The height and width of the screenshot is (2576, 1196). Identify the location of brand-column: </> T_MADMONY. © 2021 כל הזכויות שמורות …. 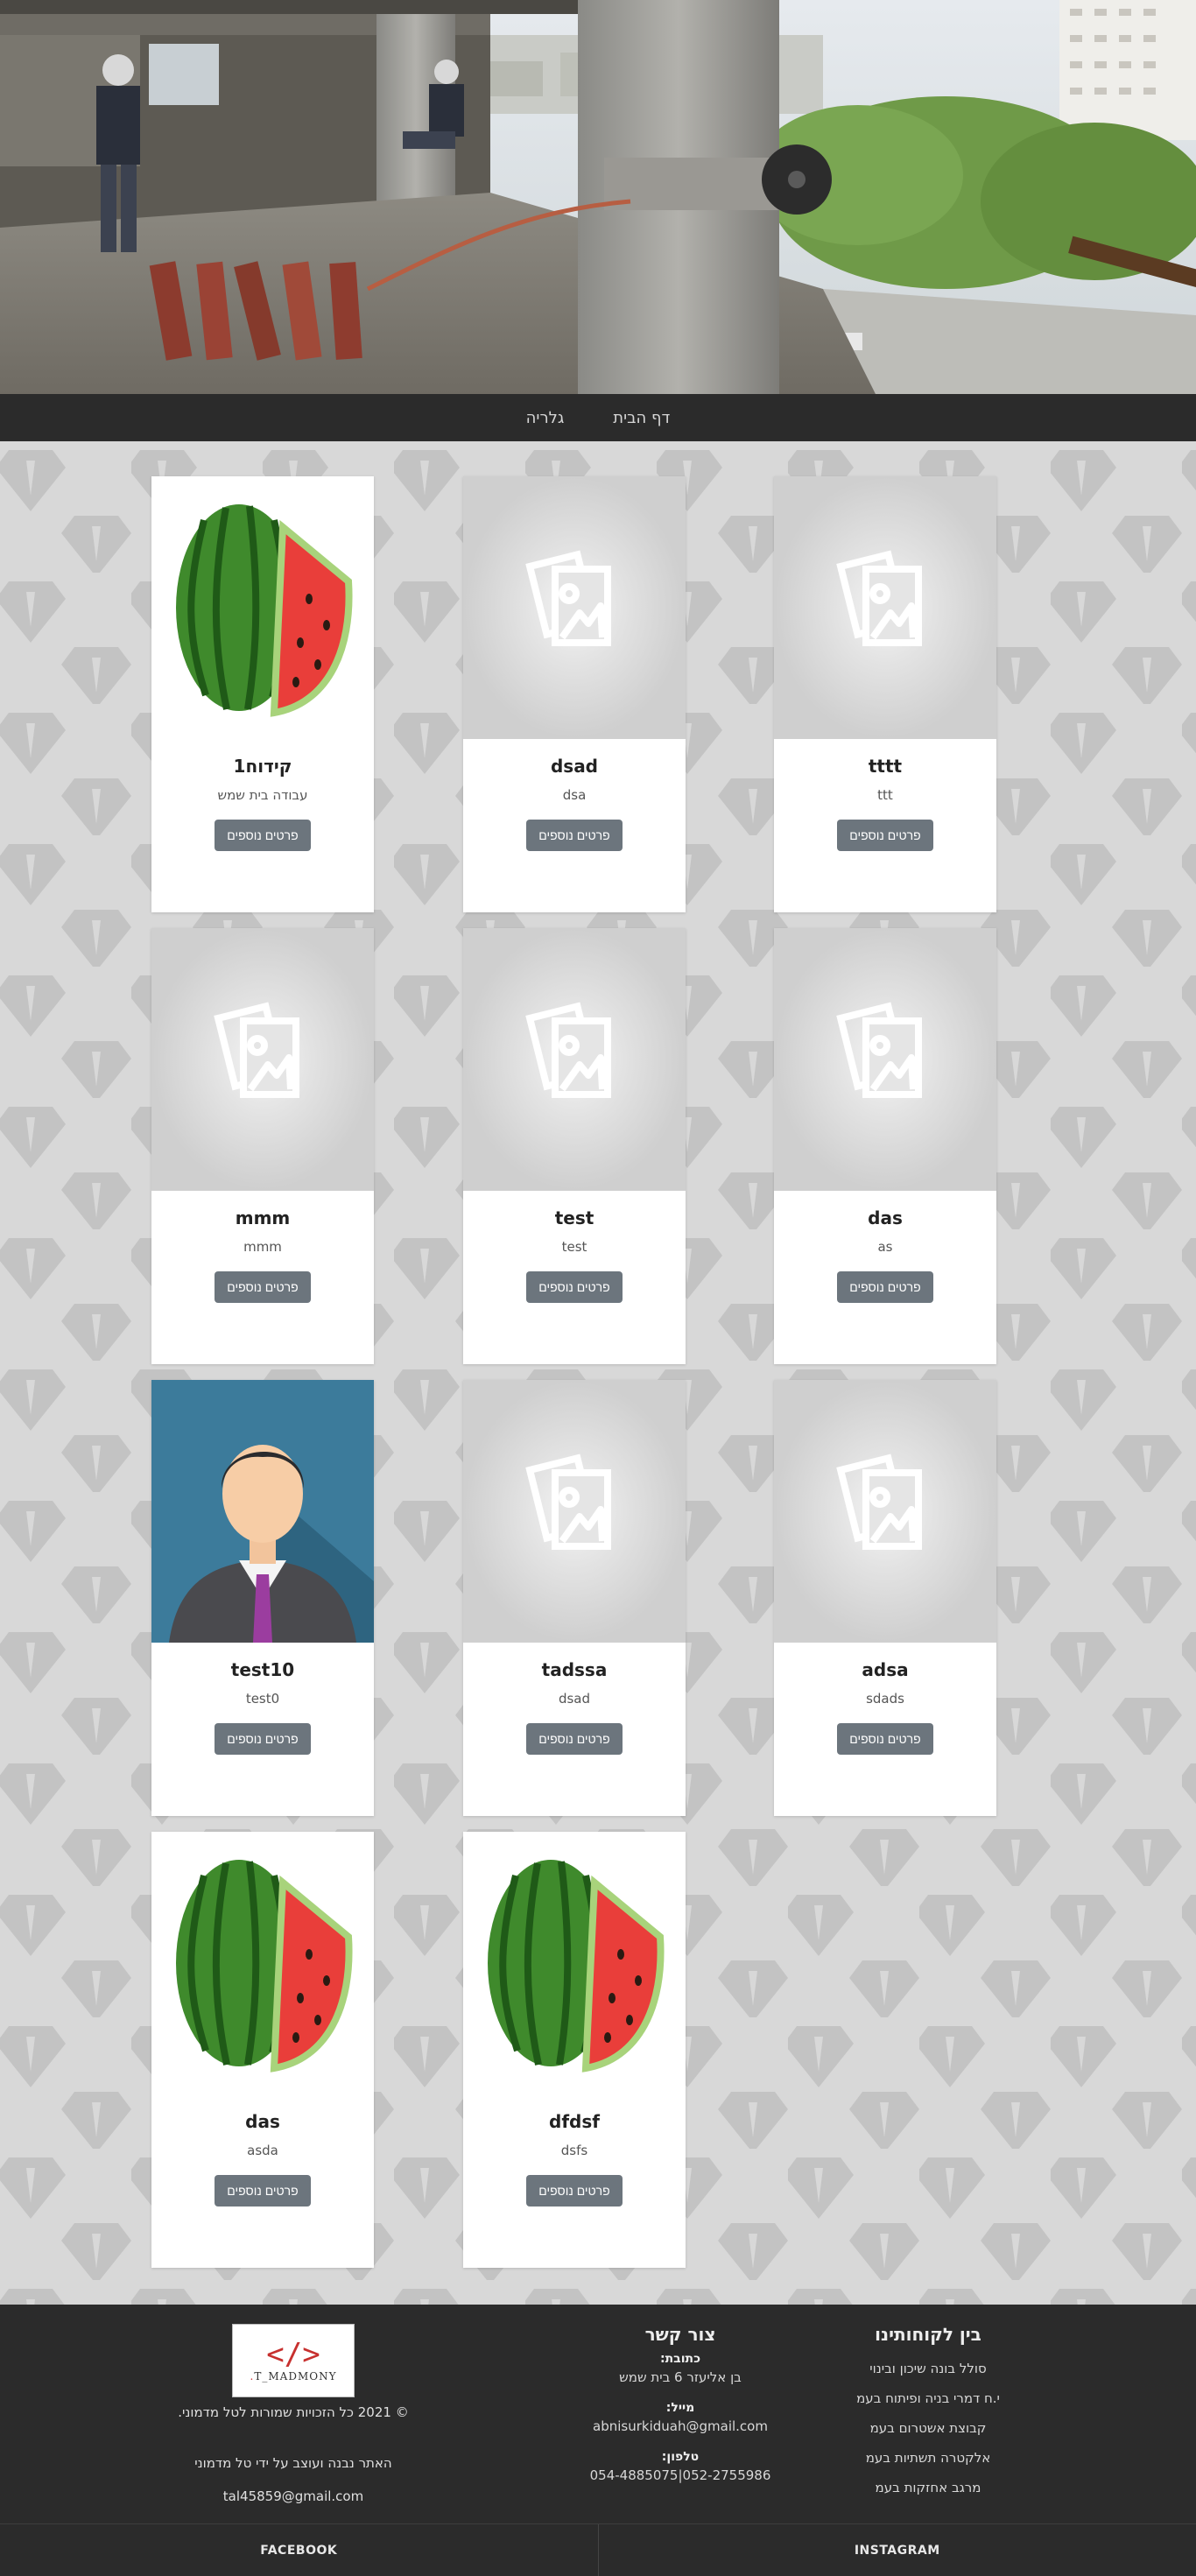
(293, 2414).